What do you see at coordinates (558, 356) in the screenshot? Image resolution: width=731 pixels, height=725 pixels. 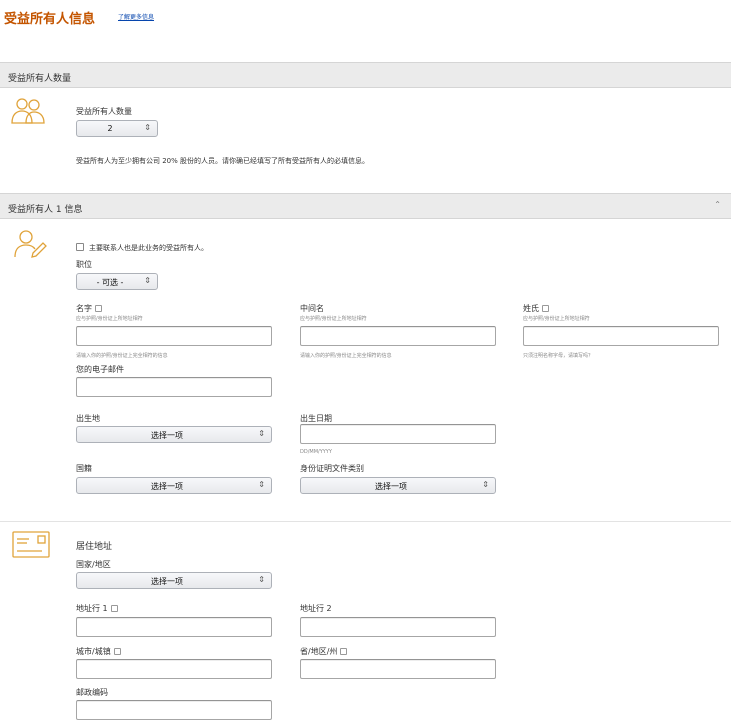 I see `last-name-note: 只须注明名称字母，请填写吗？` at bounding box center [558, 356].